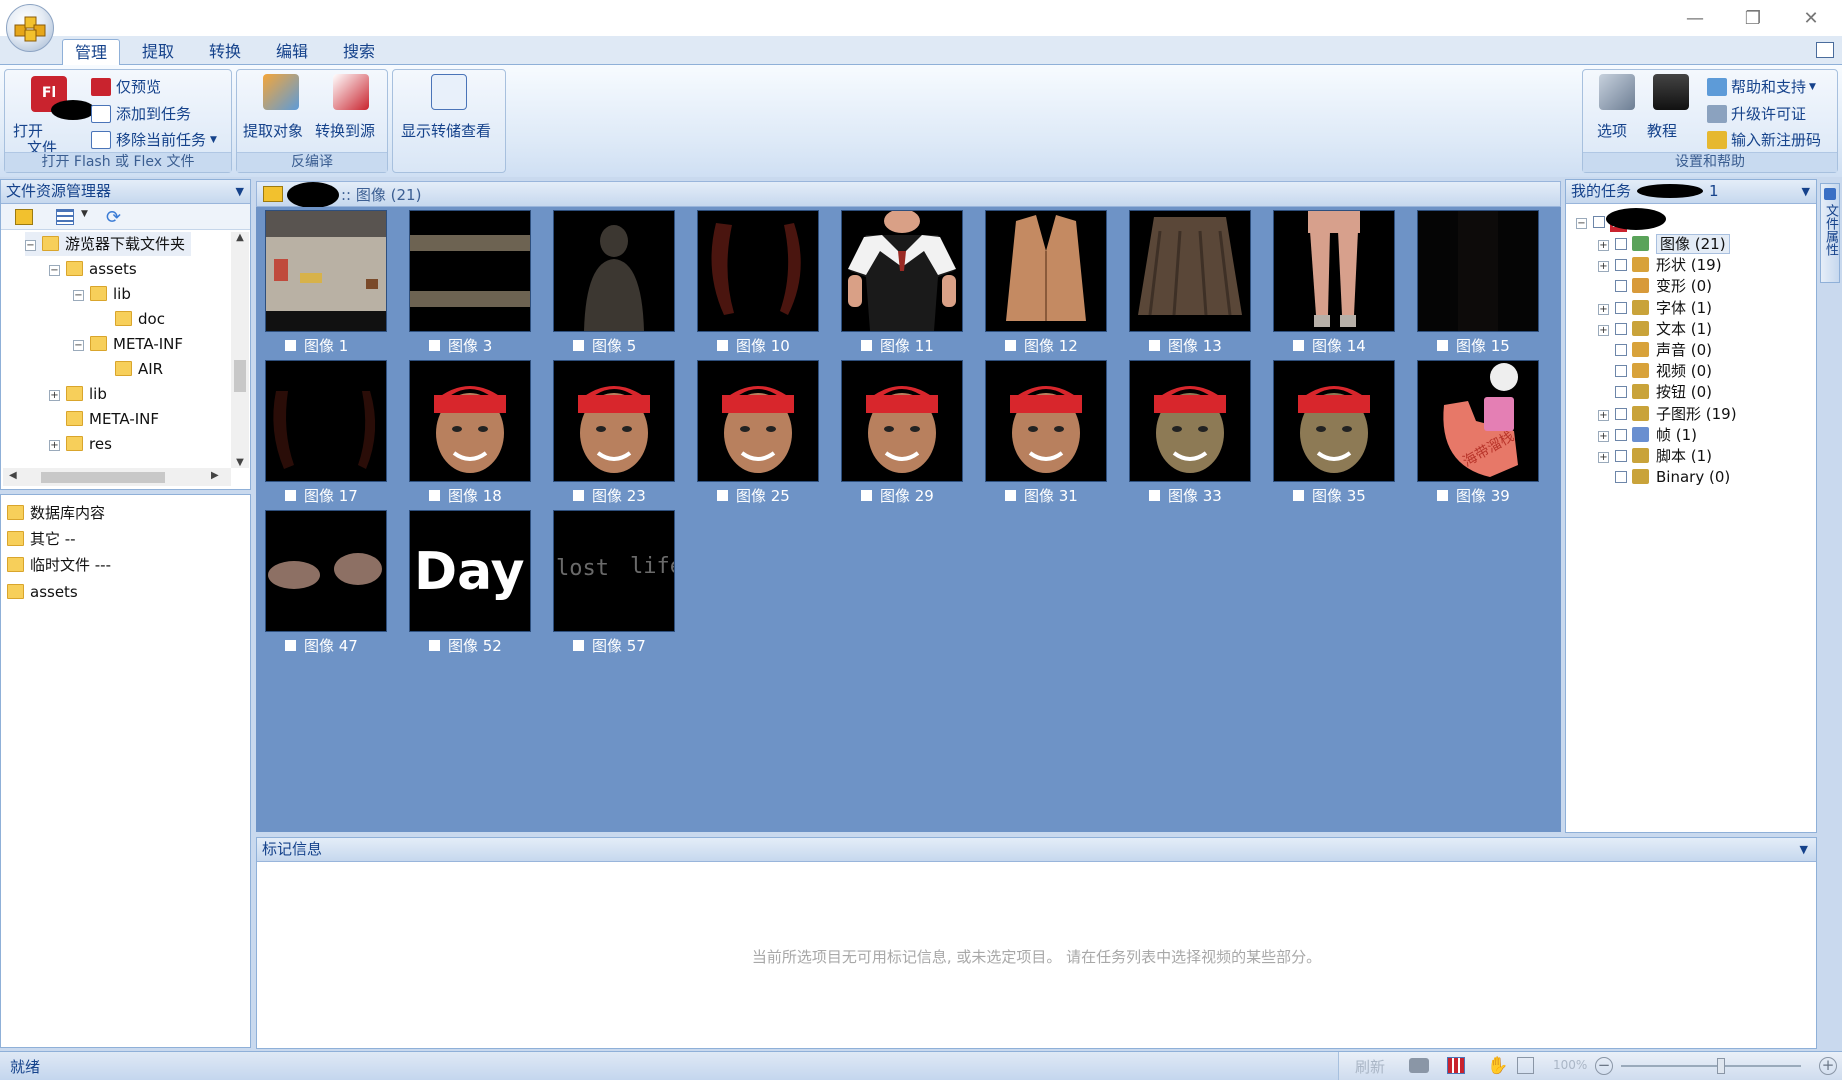 Image resolution: width=1842 pixels, height=1080 pixels. What do you see at coordinates (102, 294) in the screenshot?
I see `tree-item-lib: − lib` at bounding box center [102, 294].